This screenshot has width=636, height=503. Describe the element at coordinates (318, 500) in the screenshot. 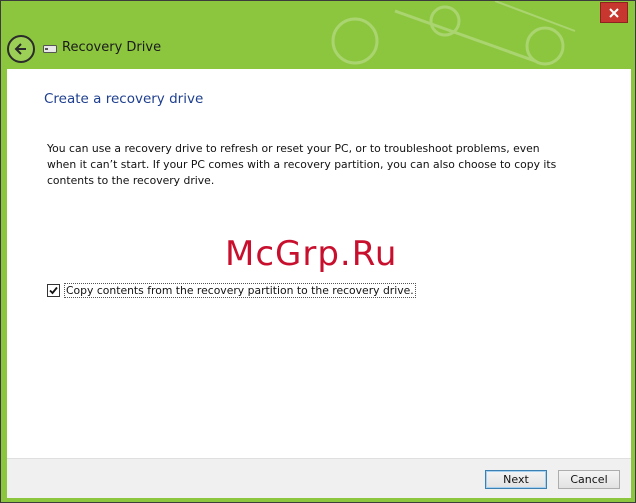

I see `bottom-border` at that location.